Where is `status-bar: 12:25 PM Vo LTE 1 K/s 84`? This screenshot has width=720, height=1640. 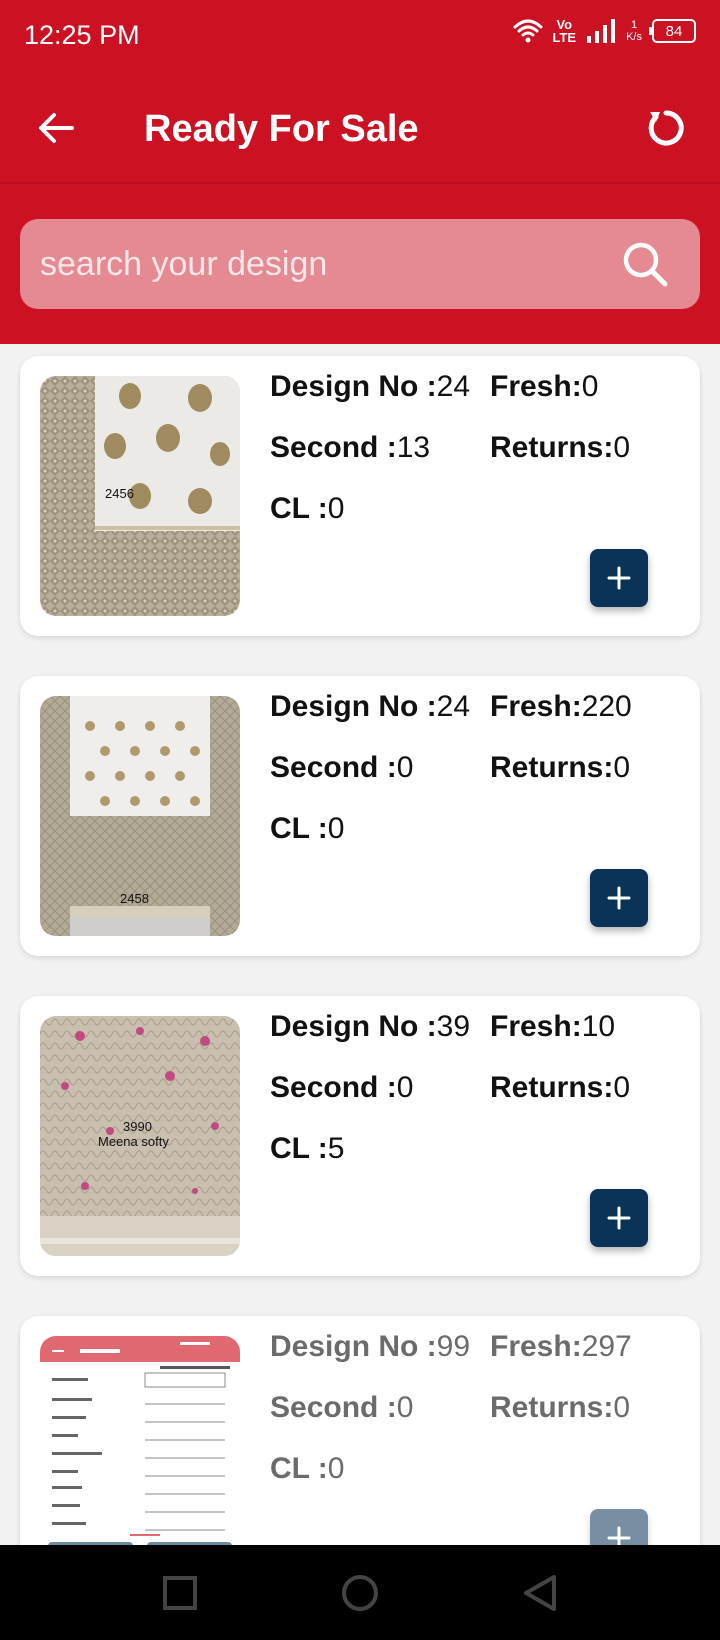 status-bar: 12:25 PM Vo LTE 1 K/s 84 is located at coordinates (360, 38).